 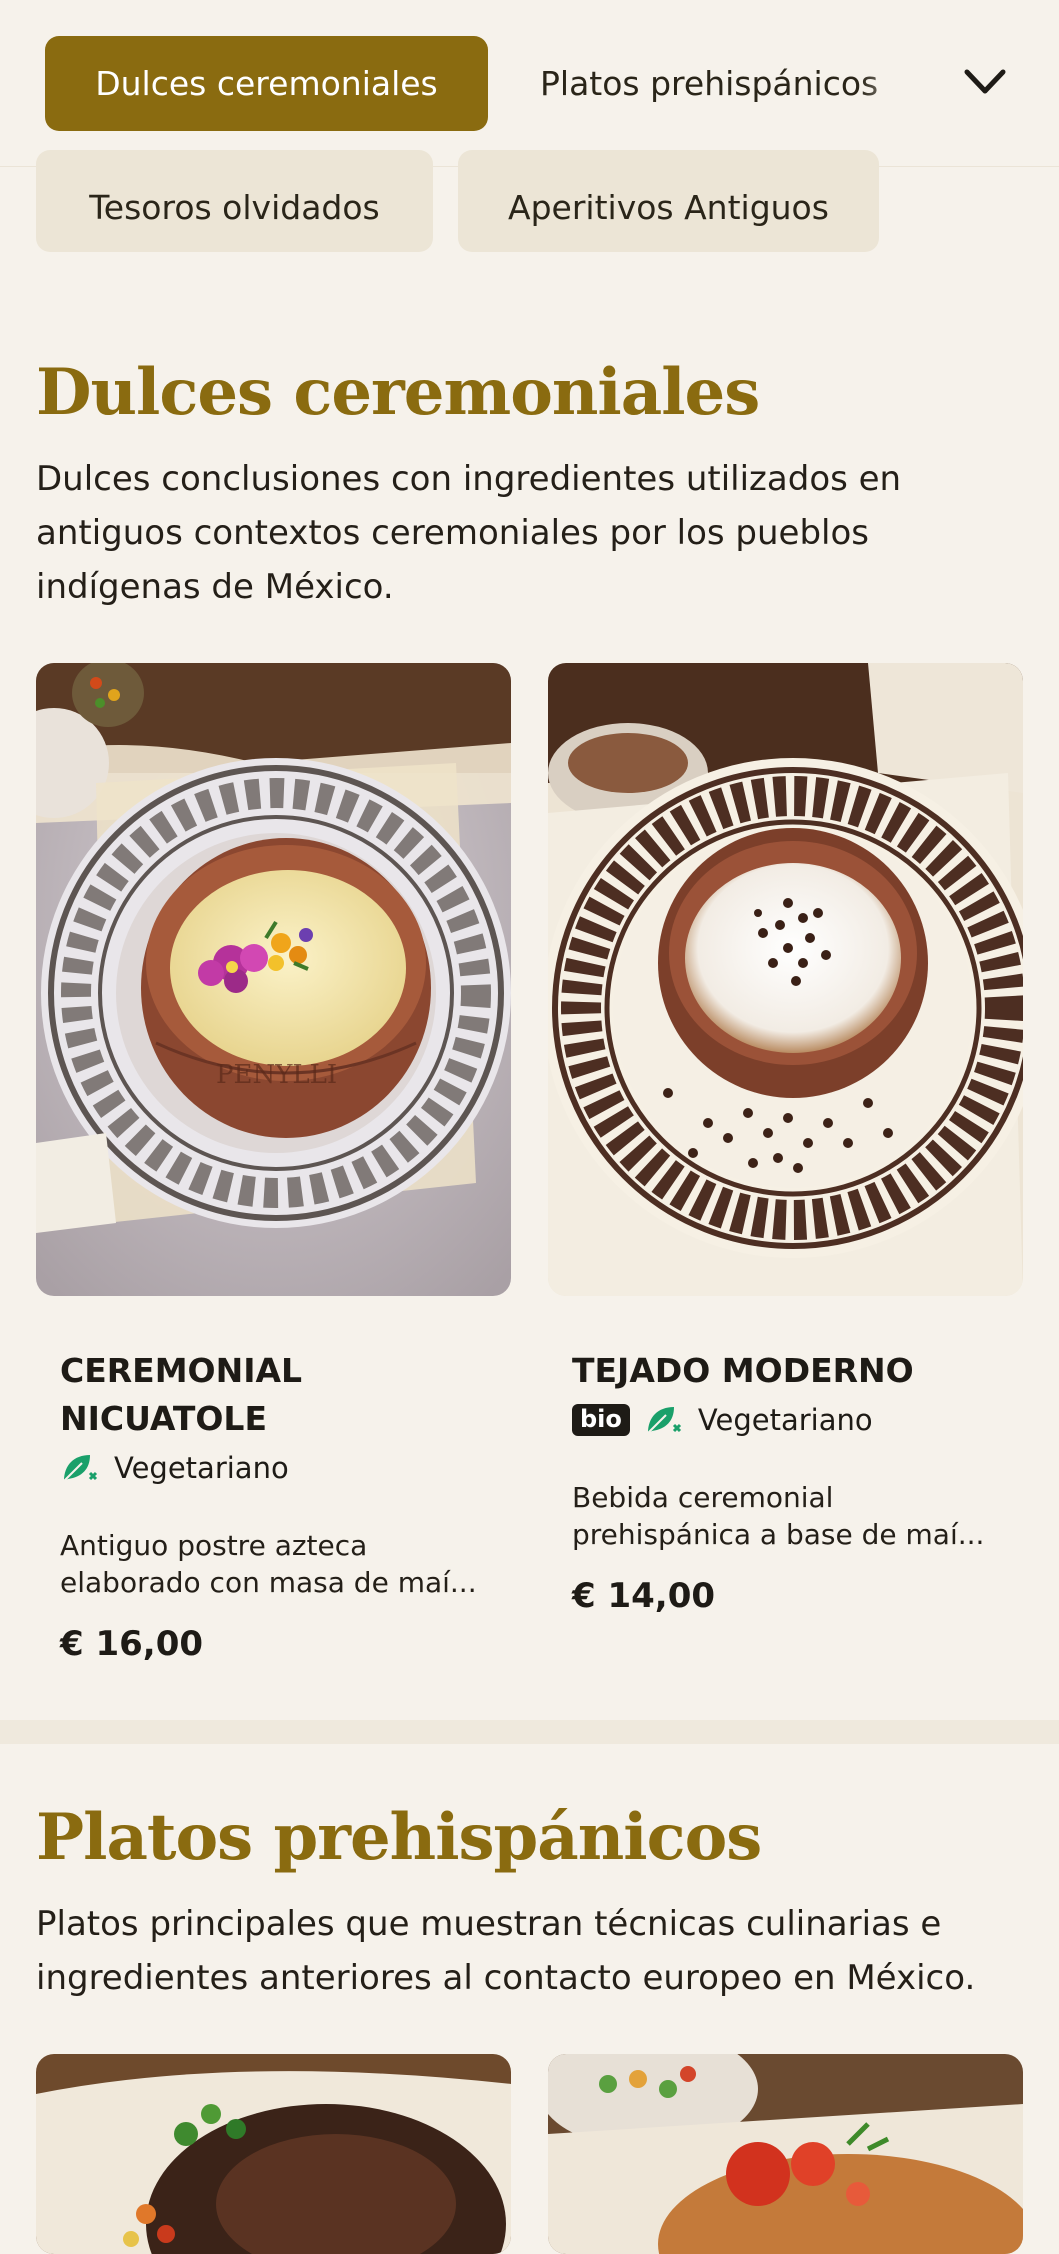 I want to click on section-title-dulces: Dulces ceremoniales, so click(x=398, y=392).